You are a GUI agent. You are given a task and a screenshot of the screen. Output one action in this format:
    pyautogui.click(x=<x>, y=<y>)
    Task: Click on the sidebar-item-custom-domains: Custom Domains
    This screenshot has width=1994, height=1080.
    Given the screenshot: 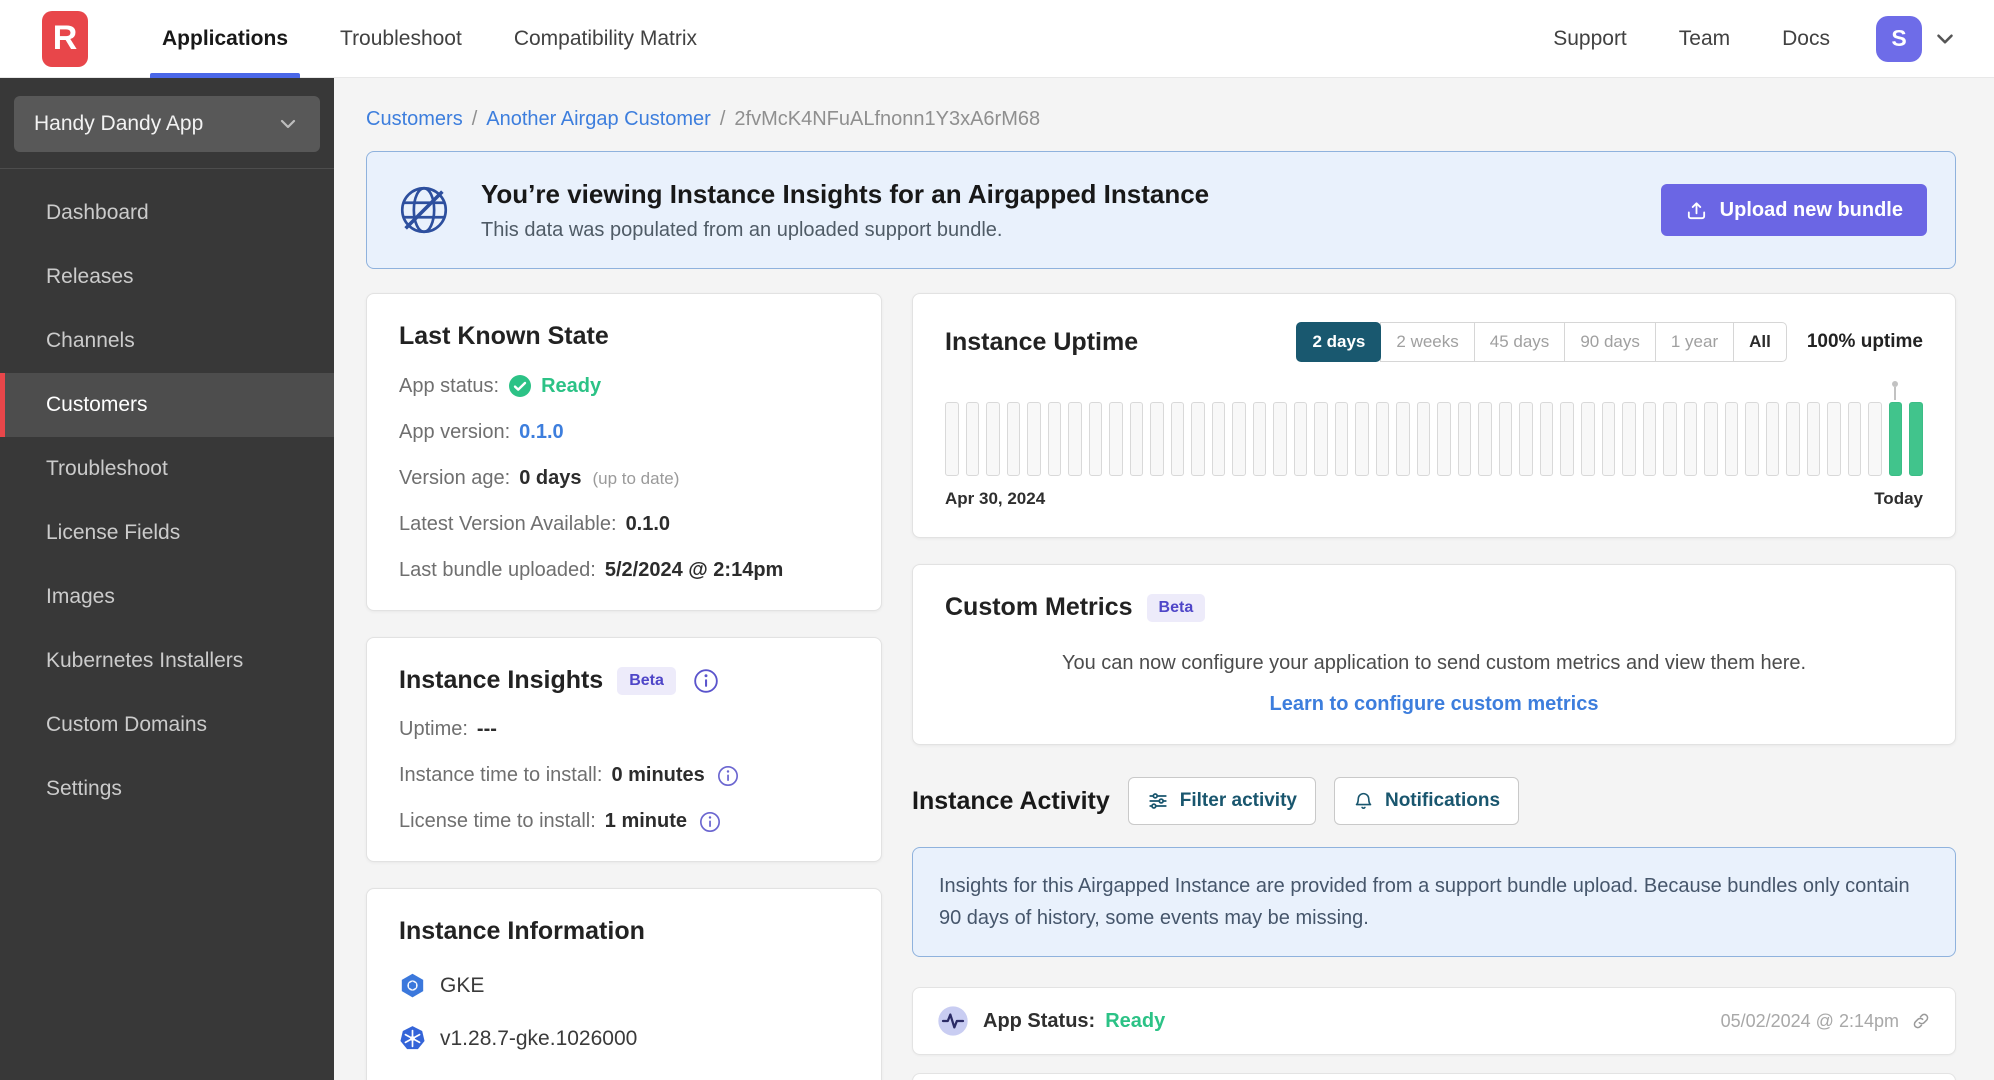 What is the action you would take?
    pyautogui.click(x=167, y=725)
    